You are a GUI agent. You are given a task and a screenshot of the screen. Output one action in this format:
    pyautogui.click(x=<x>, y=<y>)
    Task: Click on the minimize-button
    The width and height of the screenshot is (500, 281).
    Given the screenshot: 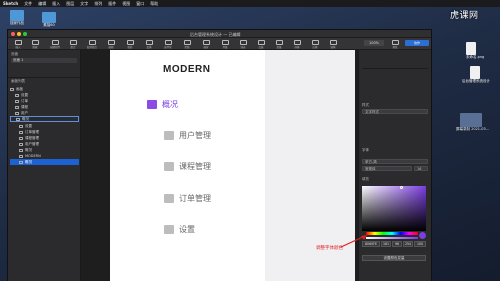 What is the action you would take?
    pyautogui.click(x=19, y=34)
    